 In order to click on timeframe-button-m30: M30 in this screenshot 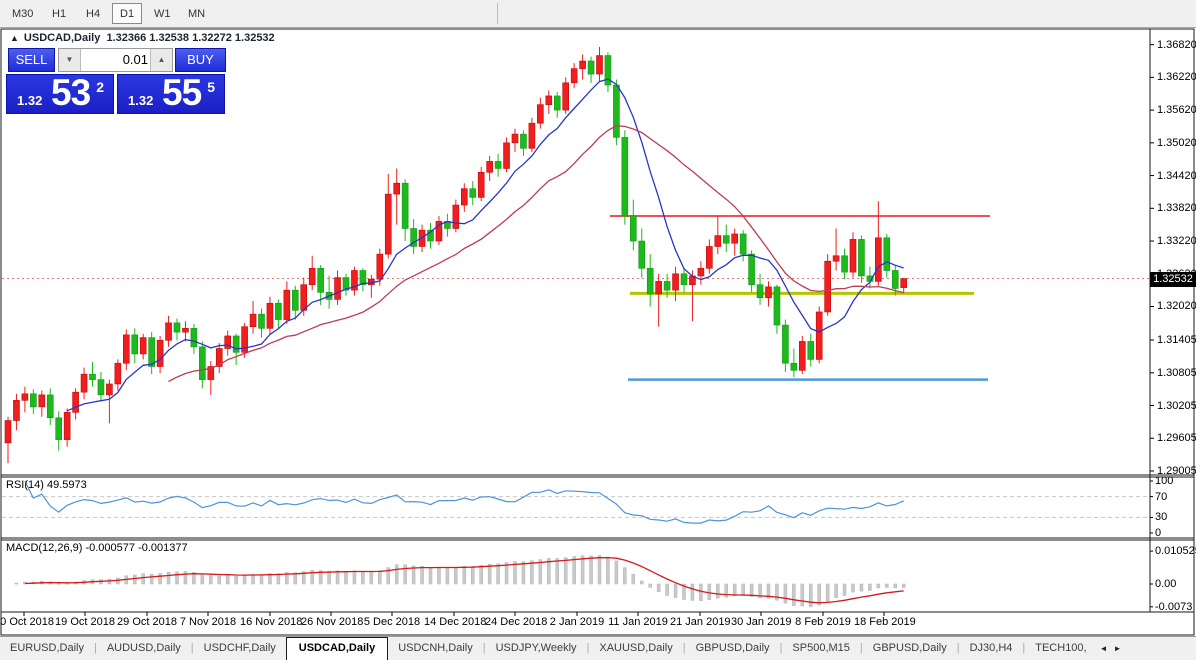, I will do `click(22, 13)`.